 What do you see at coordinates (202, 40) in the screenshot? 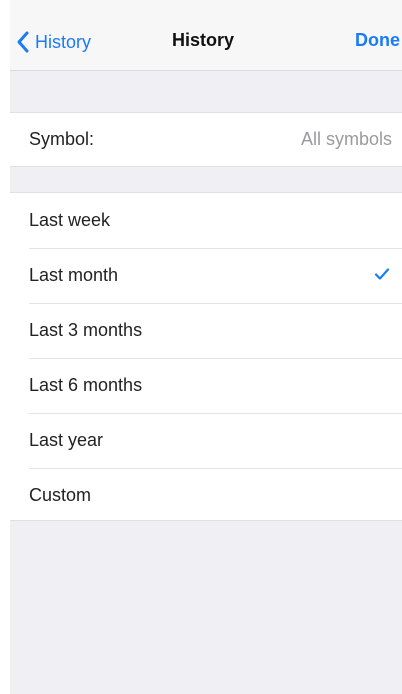
I see `page-title: History` at bounding box center [202, 40].